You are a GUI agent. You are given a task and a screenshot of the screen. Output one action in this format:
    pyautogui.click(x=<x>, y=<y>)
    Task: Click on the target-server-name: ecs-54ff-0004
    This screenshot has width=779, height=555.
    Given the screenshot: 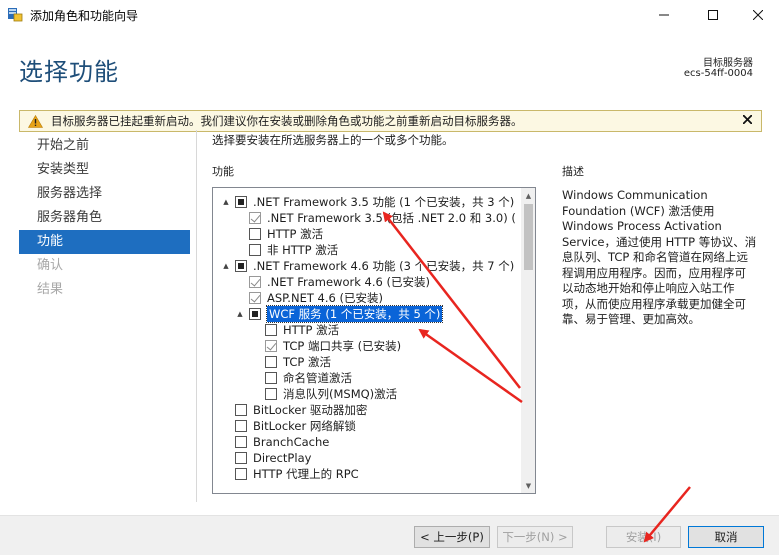 What is the action you would take?
    pyautogui.click(x=718, y=73)
    